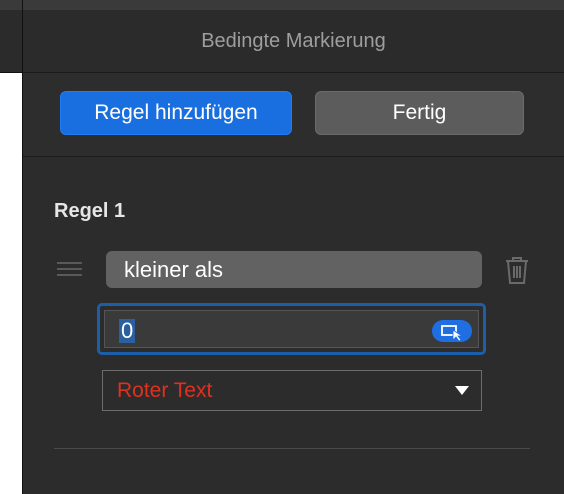 The image size is (564, 494). Describe the element at coordinates (292, 448) in the screenshot. I see `section-divider` at that location.